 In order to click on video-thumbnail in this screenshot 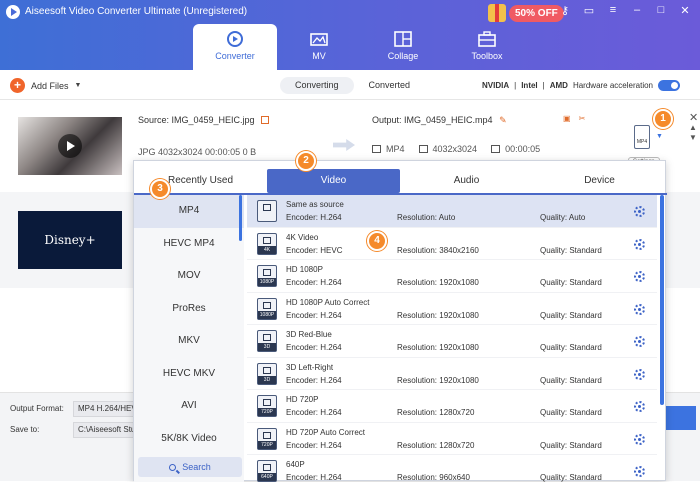, I will do `click(70, 146)`.